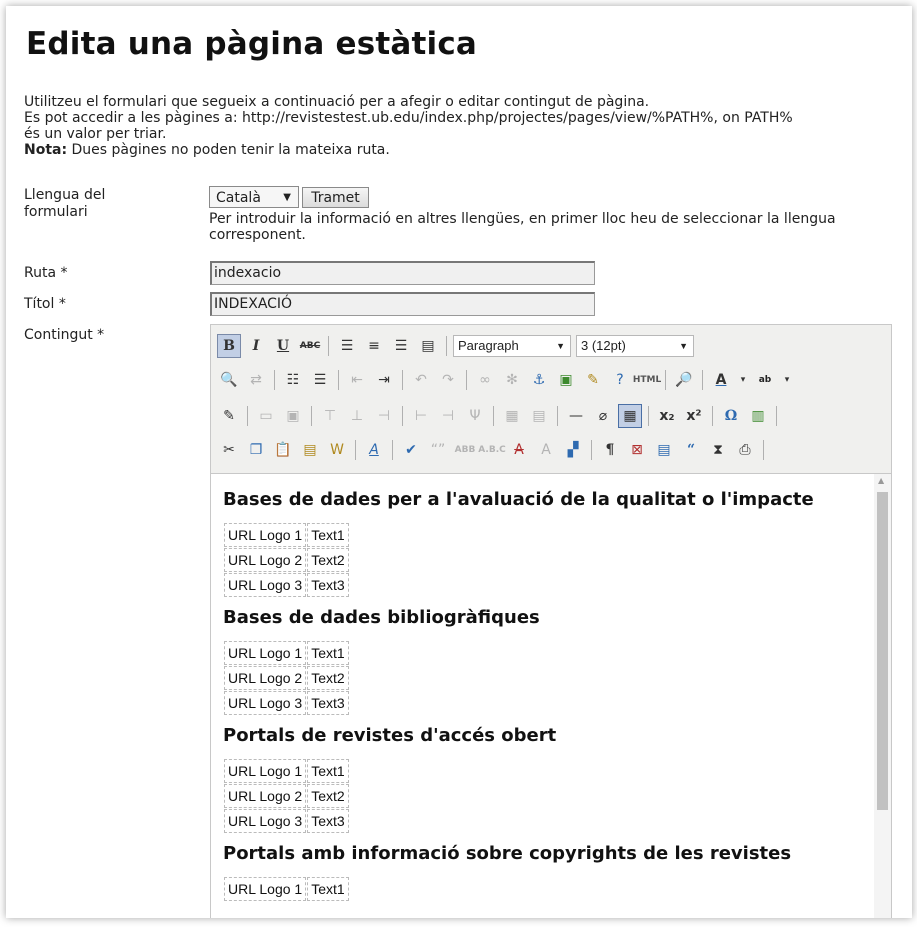 This screenshot has height=927, width=917. I want to click on abbr-icon: ABB, so click(465, 450).